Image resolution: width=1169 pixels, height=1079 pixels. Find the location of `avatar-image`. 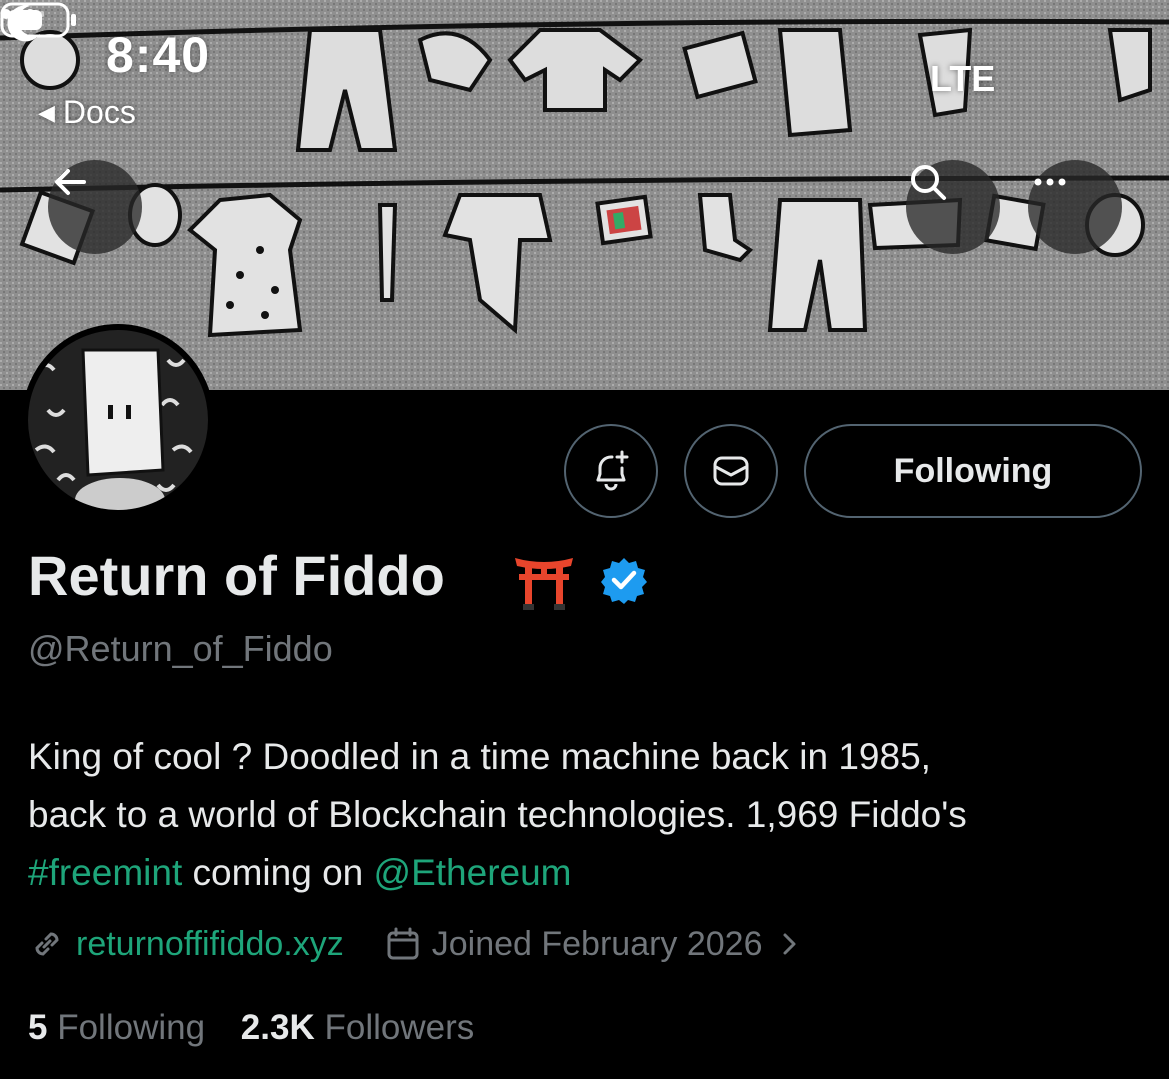

avatar-image is located at coordinates (118, 420).